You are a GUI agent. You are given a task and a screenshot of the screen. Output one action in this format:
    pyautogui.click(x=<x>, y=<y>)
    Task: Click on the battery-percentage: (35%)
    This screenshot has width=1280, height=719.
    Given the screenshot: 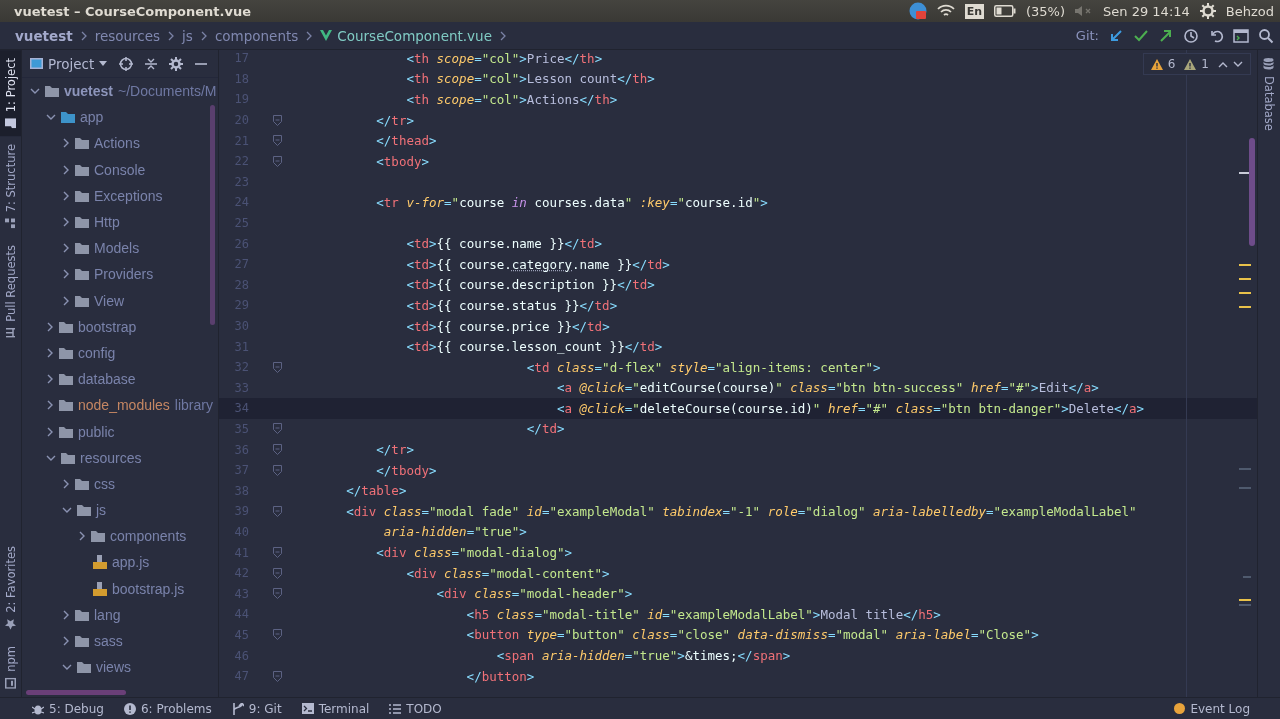 What is the action you would take?
    pyautogui.click(x=1046, y=11)
    